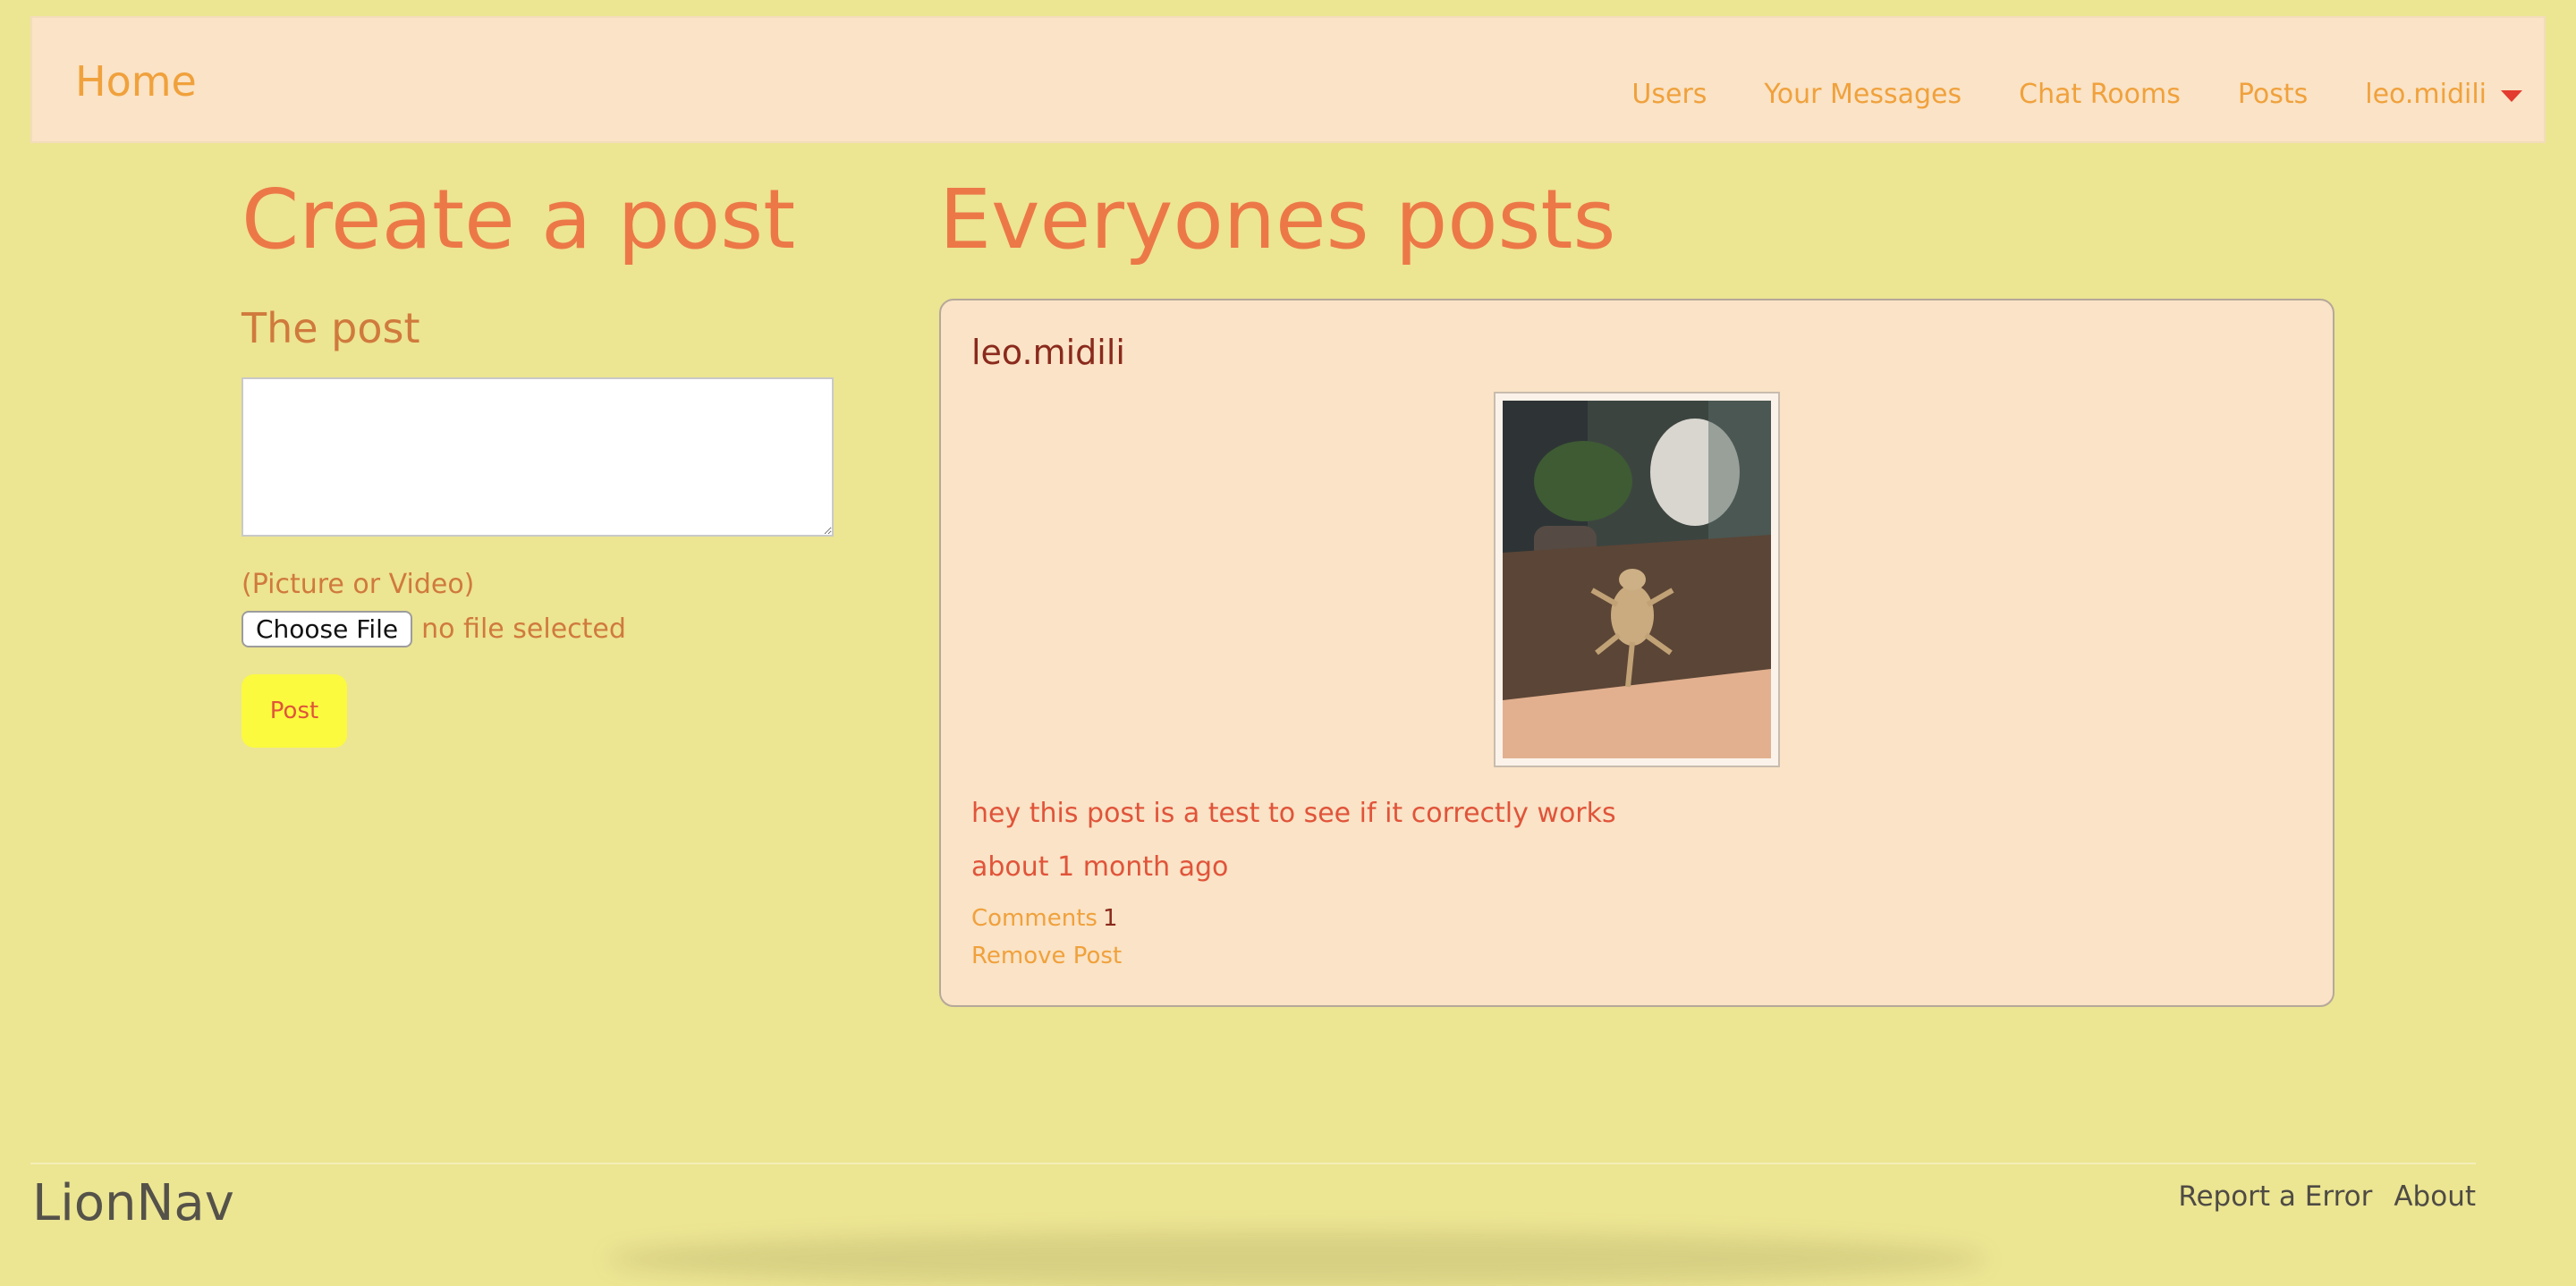 Image resolution: width=2576 pixels, height=1286 pixels. What do you see at coordinates (538, 457) in the screenshot?
I see `post-textarea` at bounding box center [538, 457].